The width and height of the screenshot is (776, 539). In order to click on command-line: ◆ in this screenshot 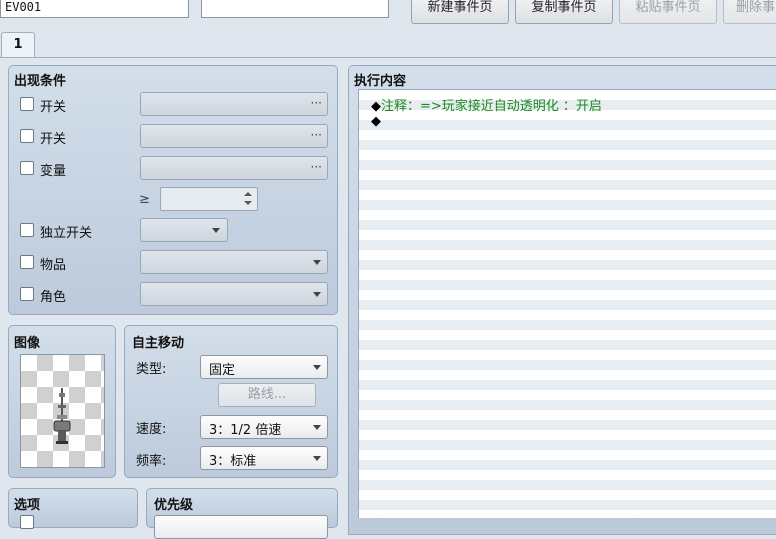, I will do `click(376, 121)`.